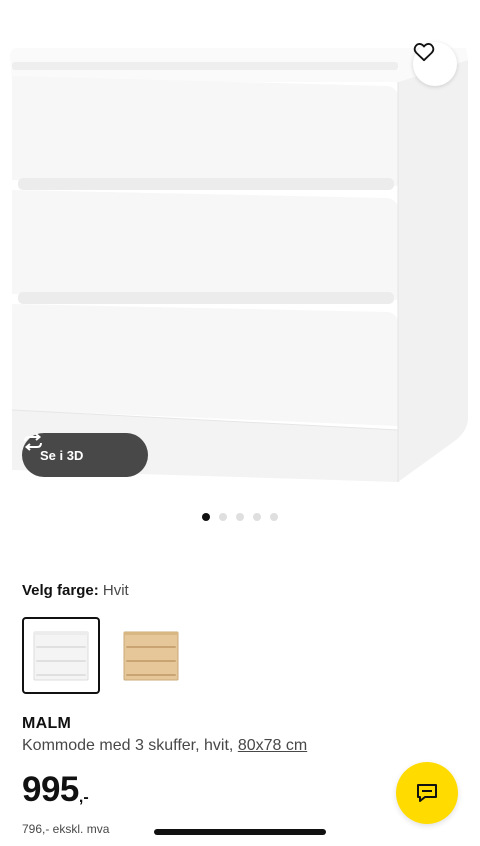 This screenshot has width=480, height=846. Describe the element at coordinates (424, 52) in the screenshot. I see `heart-icon` at that location.